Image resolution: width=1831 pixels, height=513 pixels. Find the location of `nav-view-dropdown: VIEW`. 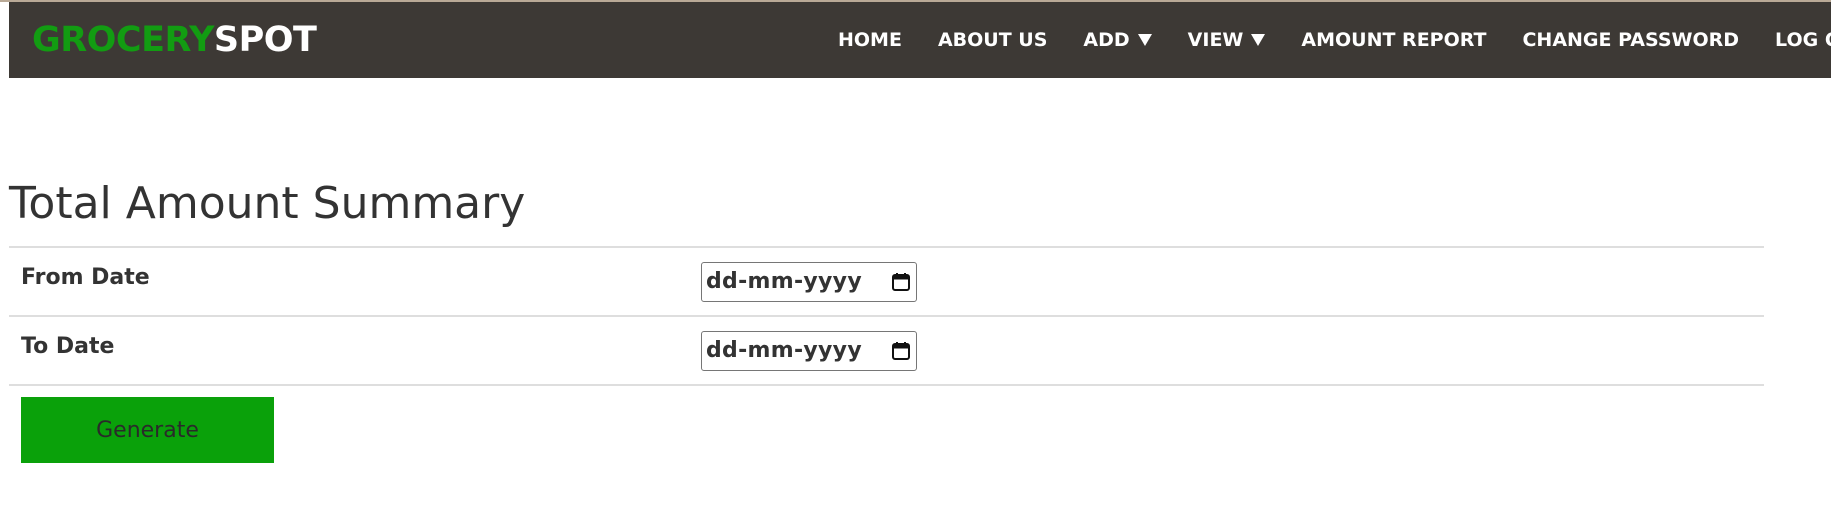

nav-view-dropdown: VIEW is located at coordinates (1227, 40).